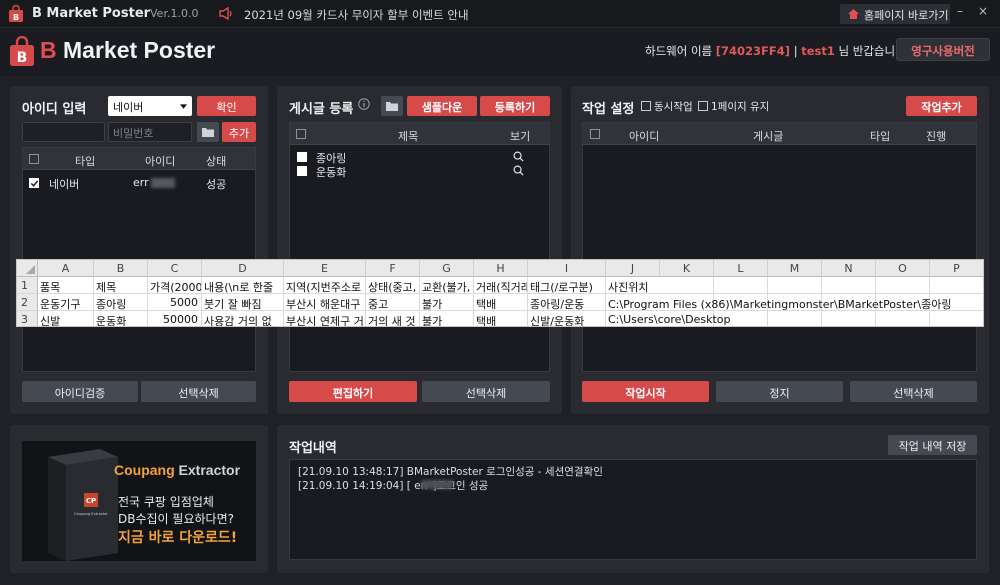  What do you see at coordinates (121, 285) in the screenshot?
I see `spreadsheet-cell: 제목` at bounding box center [121, 285].